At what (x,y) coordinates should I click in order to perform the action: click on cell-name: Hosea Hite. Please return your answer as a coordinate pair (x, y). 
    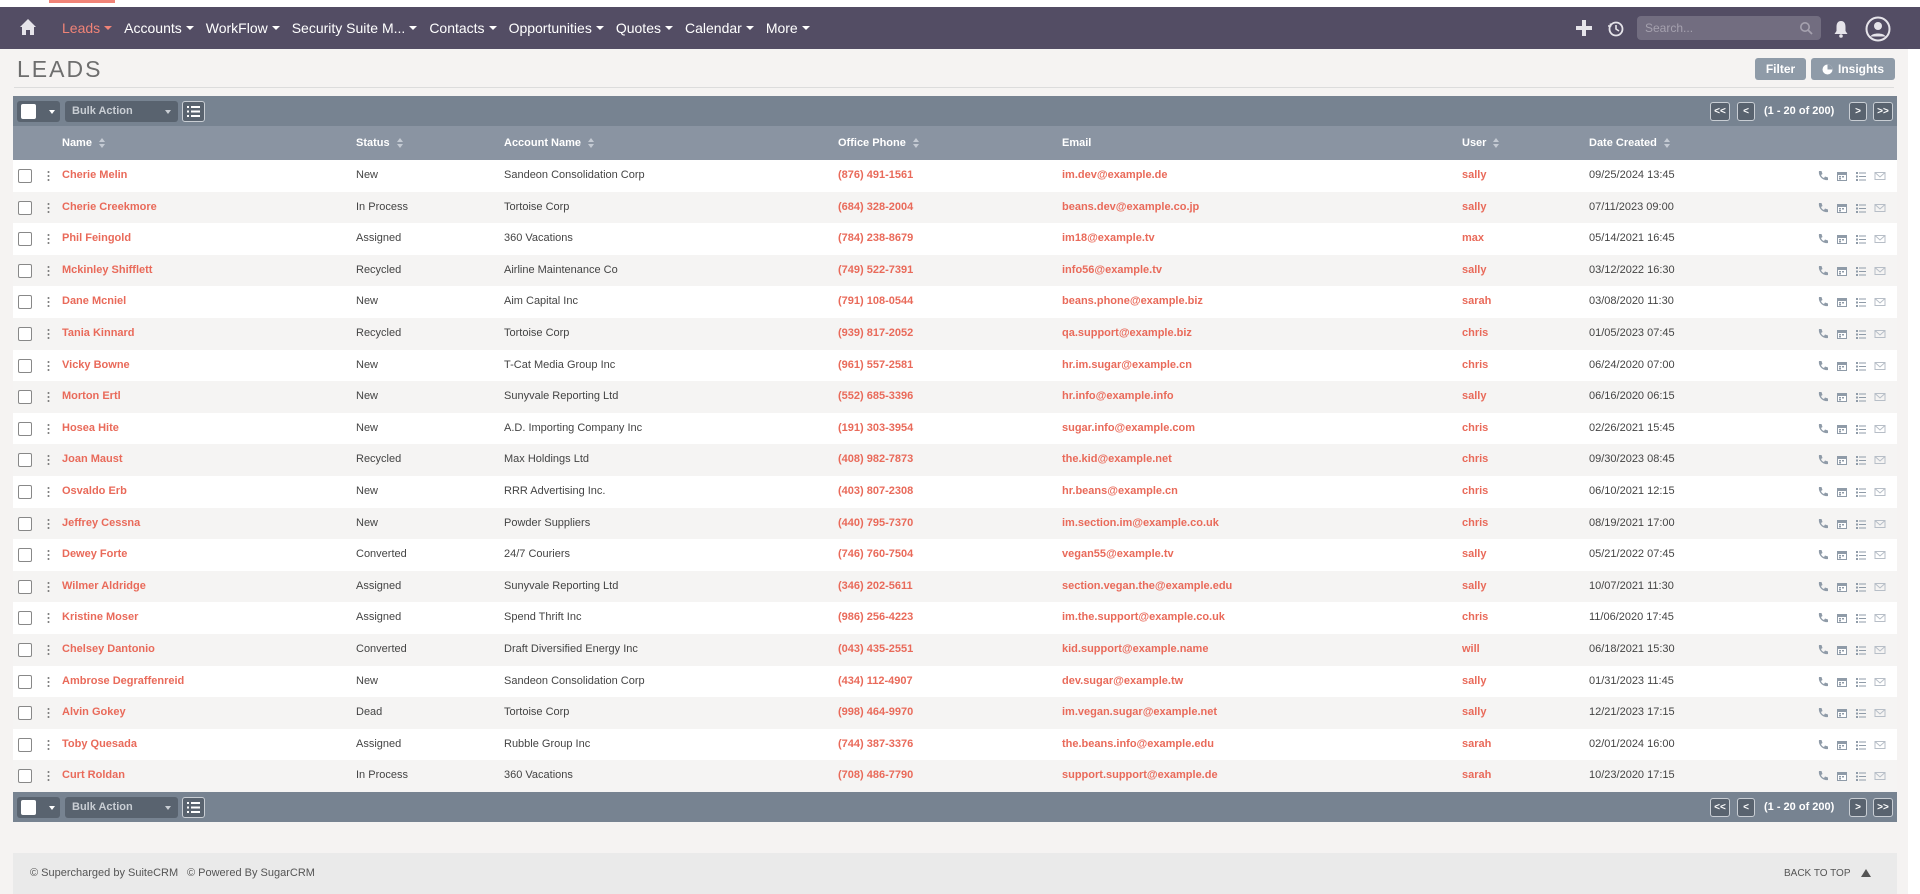
    Looking at the image, I should click on (90, 429).